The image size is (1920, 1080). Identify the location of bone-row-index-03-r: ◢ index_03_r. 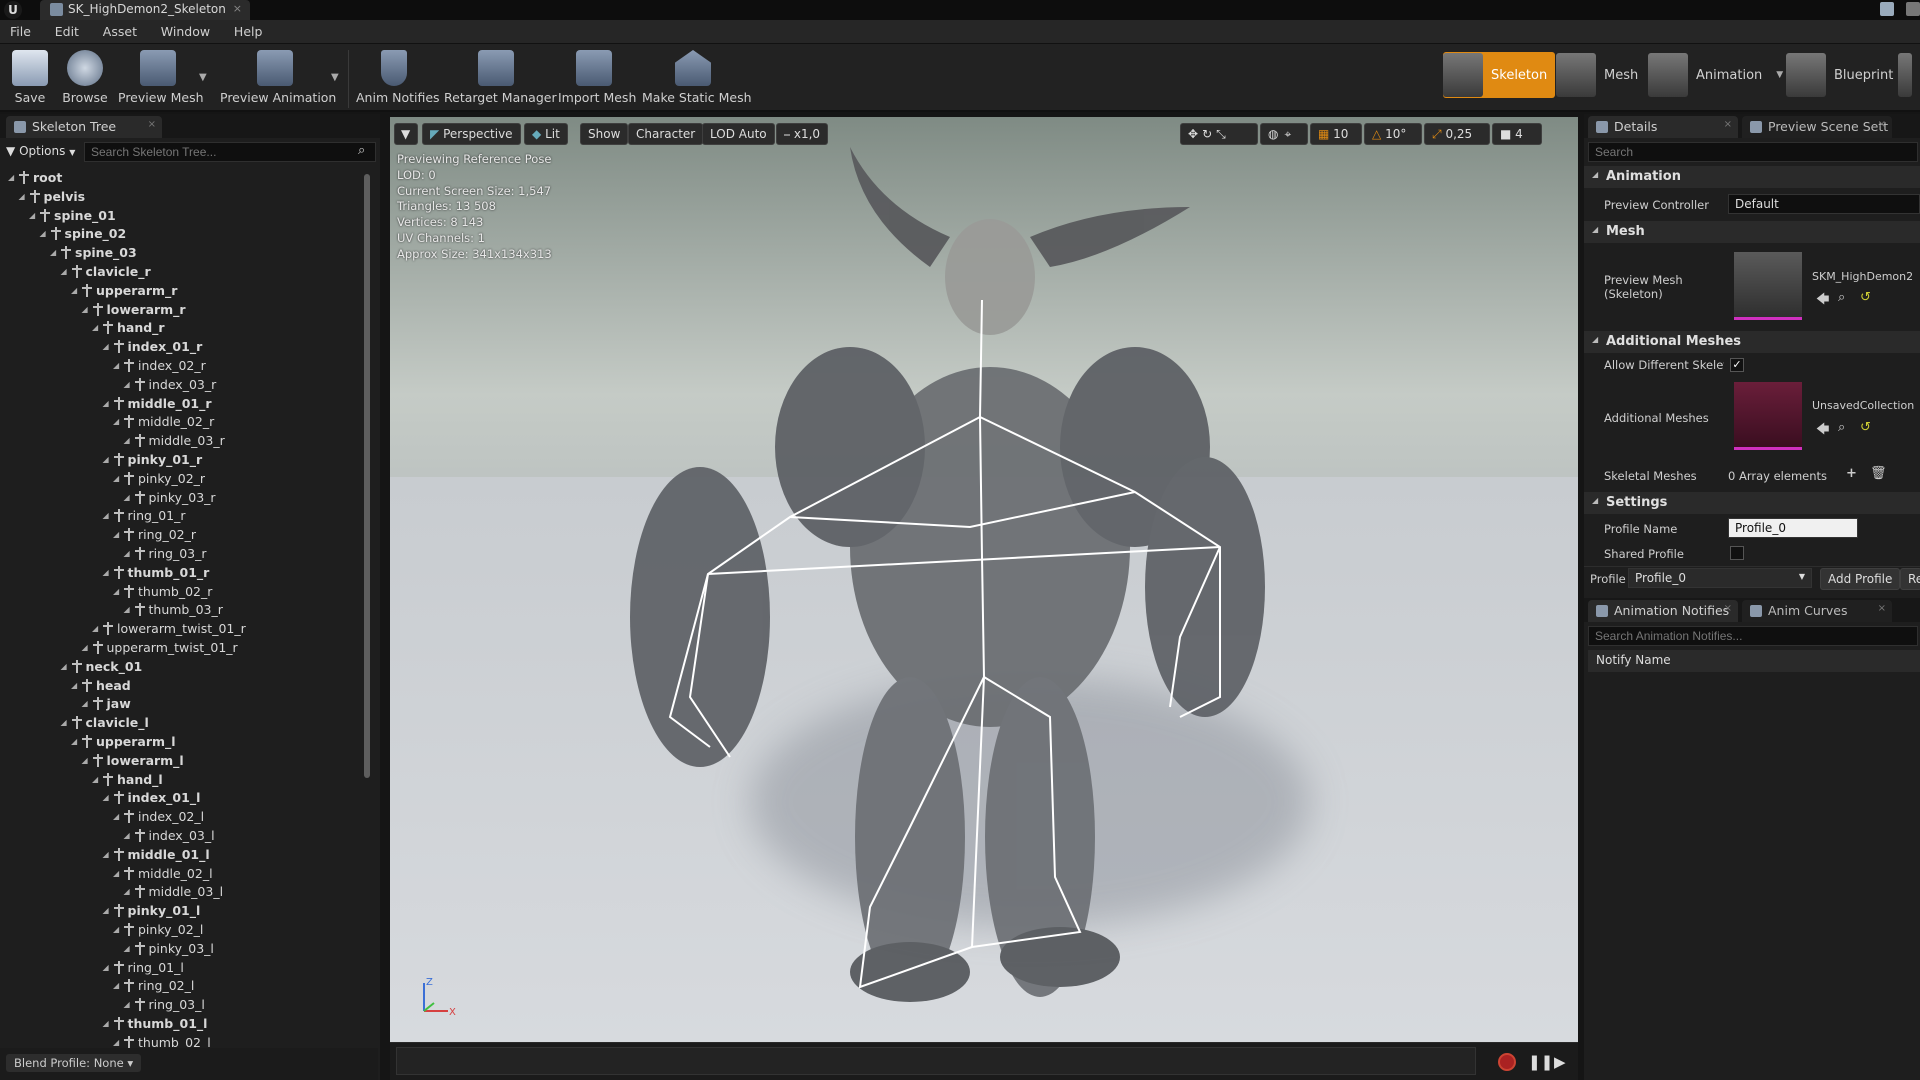
(170, 384).